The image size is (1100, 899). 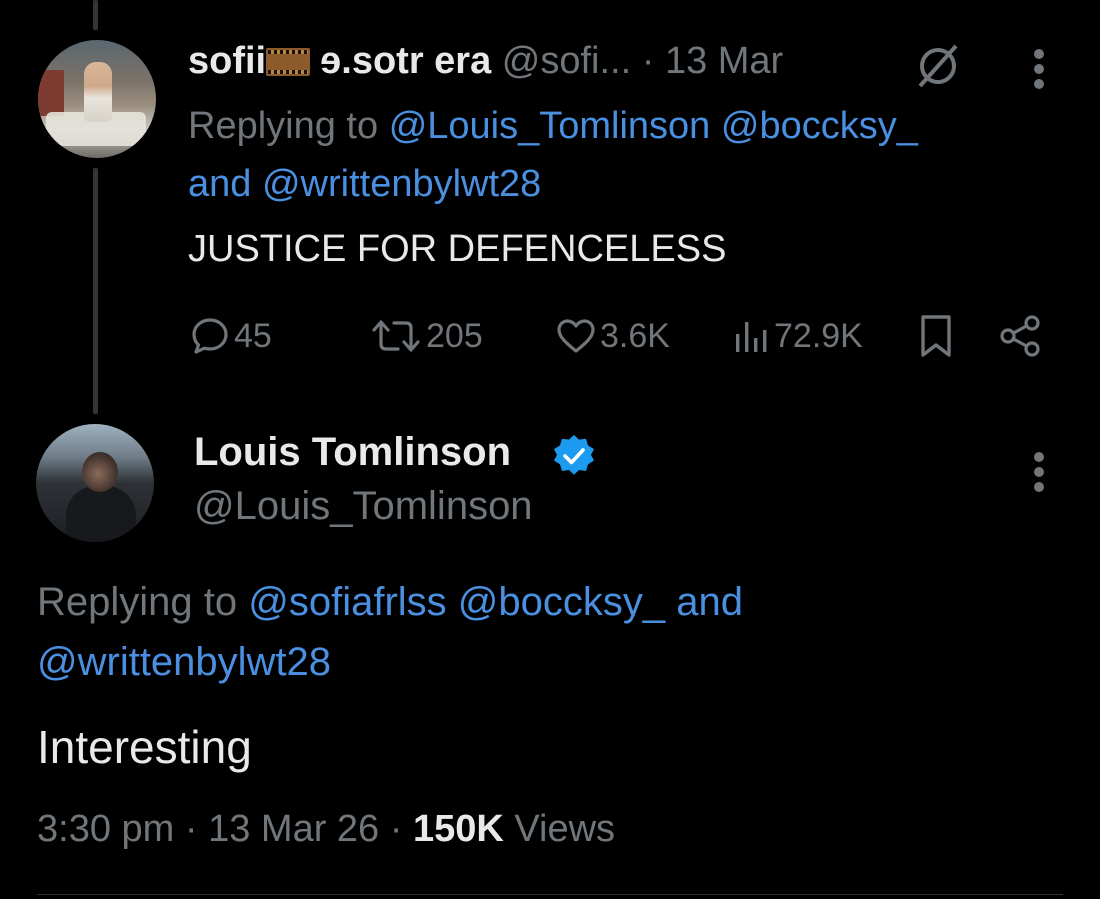 I want to click on mention-link: @Louis_Tomlinson, so click(x=550, y=126).